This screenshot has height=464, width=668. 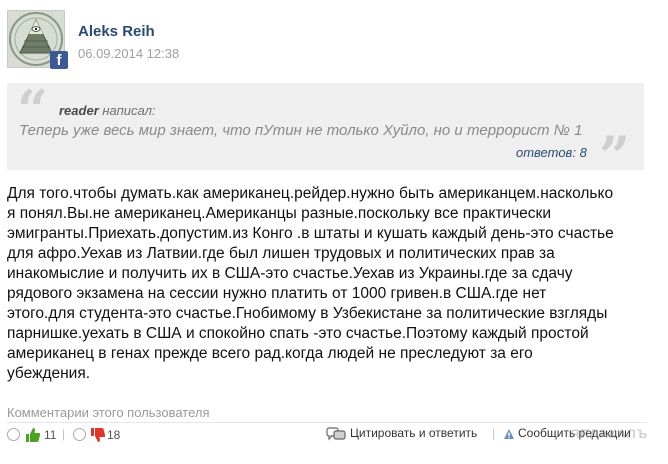 I want to click on quote-reply-label: Цитировать и ответить, so click(x=414, y=433).